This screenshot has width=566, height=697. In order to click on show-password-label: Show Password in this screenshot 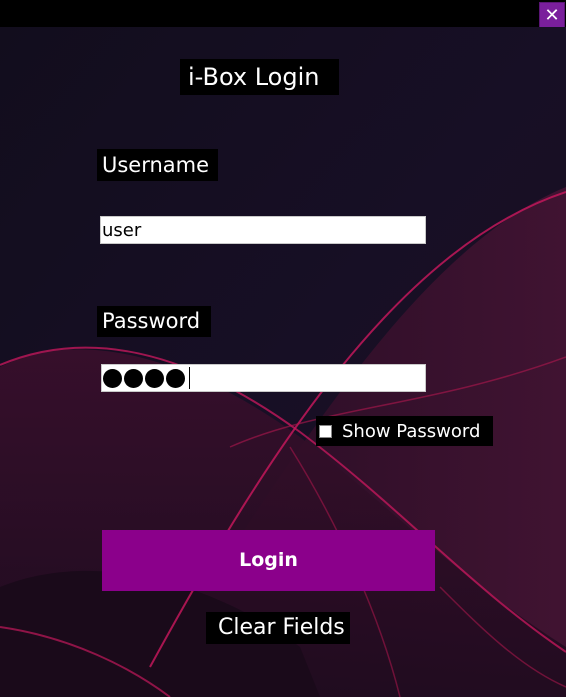, I will do `click(411, 431)`.